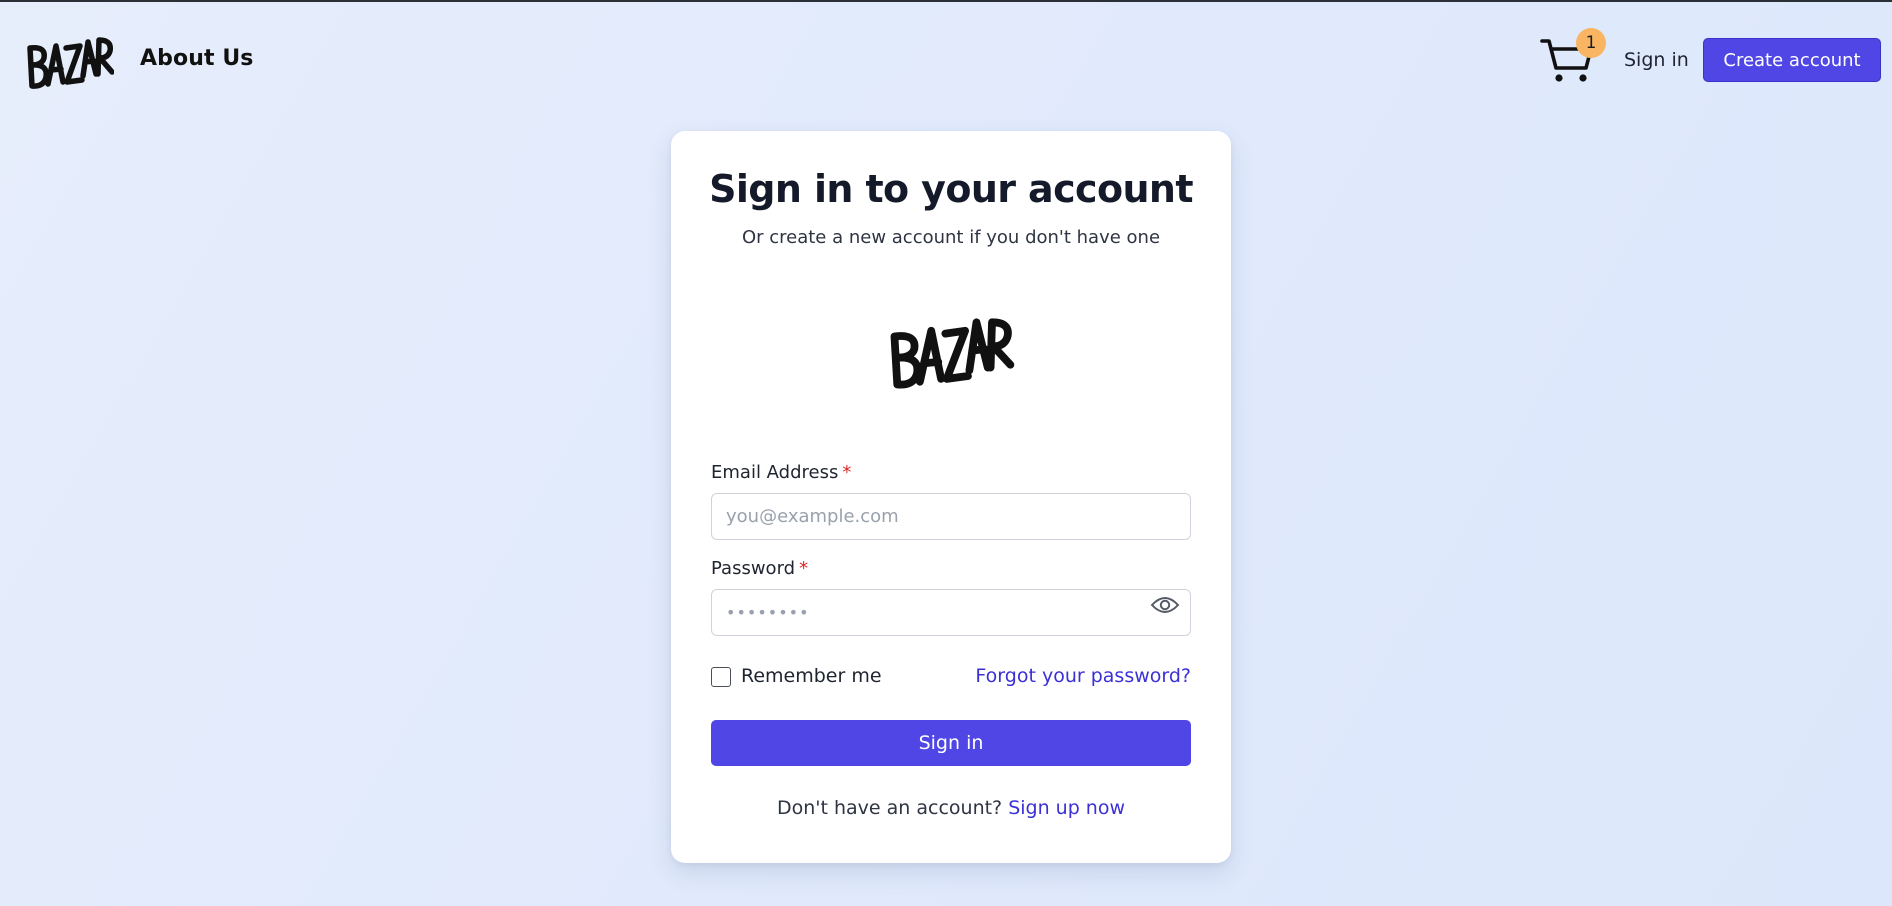  I want to click on email-label: Email Address *, so click(781, 472).